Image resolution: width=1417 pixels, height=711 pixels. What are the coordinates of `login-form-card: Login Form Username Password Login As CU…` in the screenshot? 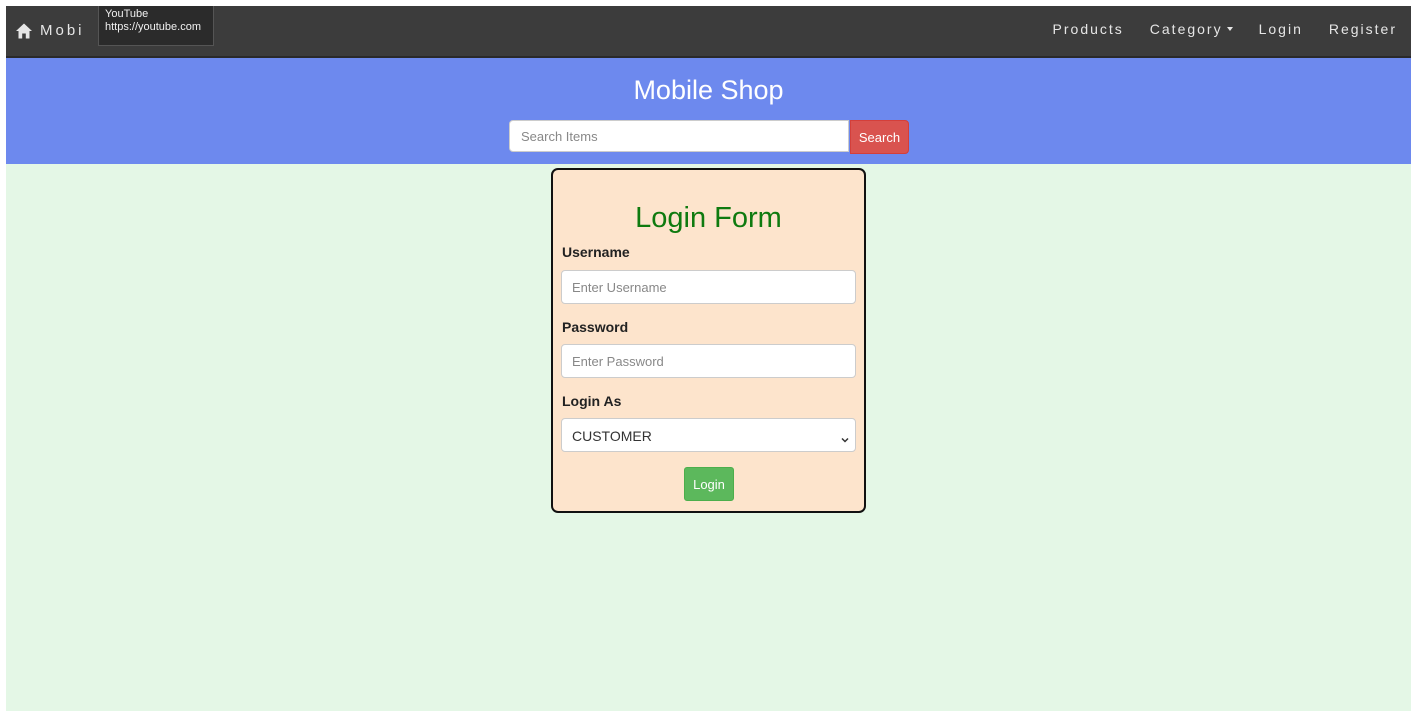 It's located at (708, 340).